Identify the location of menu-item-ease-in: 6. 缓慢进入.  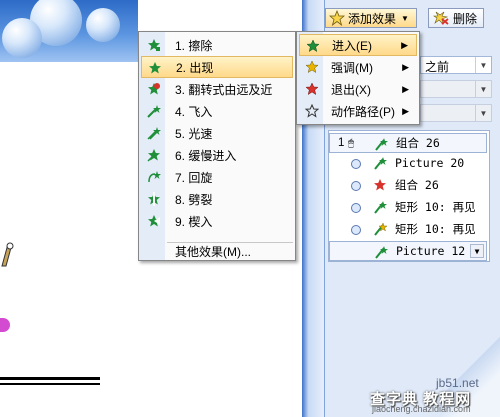
(217, 155).